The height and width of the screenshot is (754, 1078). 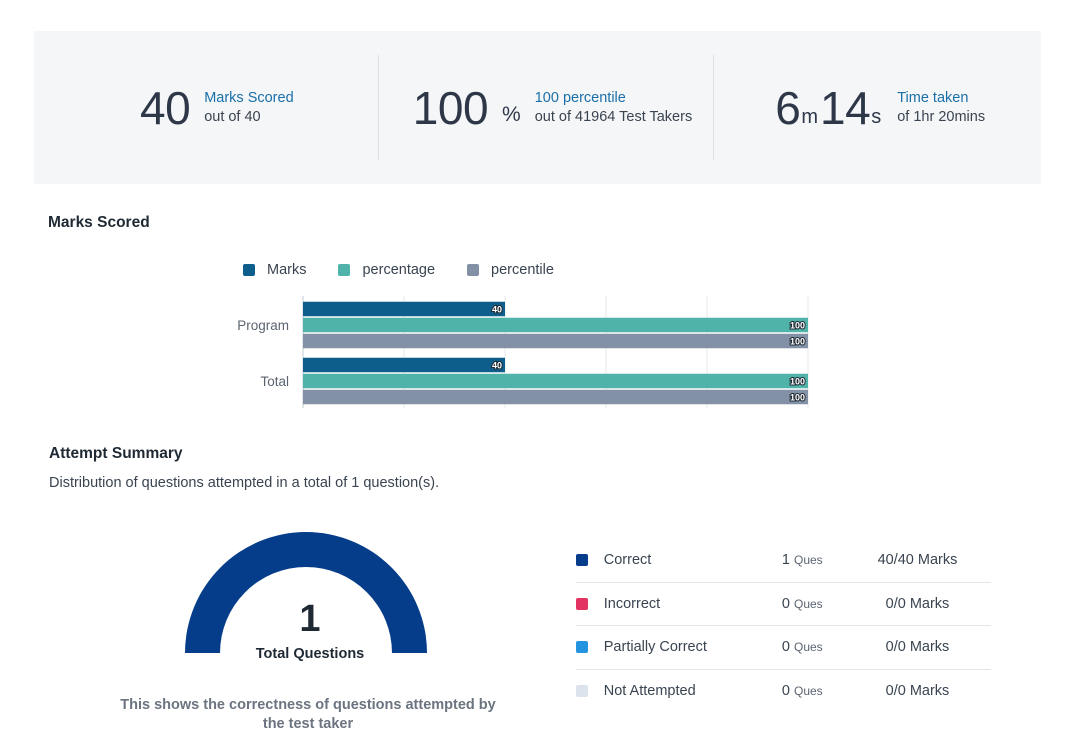 I want to click on attempt-count: 1 Ques, so click(x=802, y=560).